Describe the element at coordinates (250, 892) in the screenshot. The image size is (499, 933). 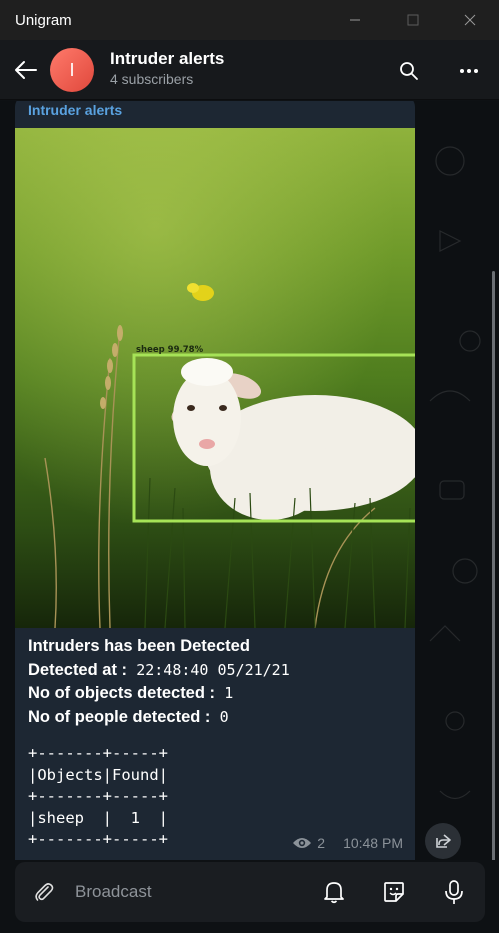
I see `message-composer: Broadcast` at that location.